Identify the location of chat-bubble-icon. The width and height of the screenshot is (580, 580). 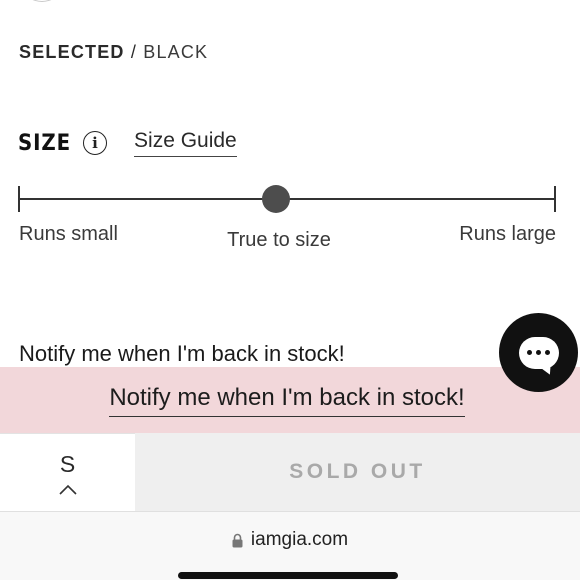
(538, 352).